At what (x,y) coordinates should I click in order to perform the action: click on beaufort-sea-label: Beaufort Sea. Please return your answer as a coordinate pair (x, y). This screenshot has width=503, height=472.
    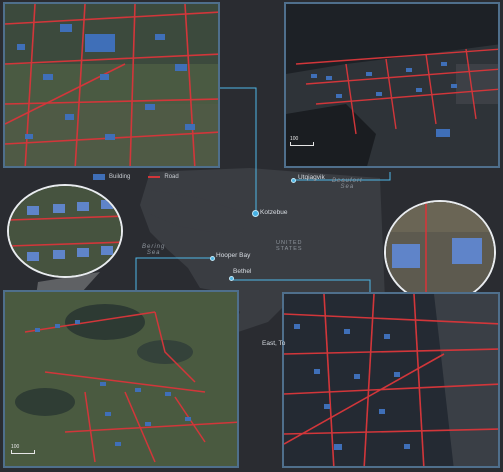
    Looking at the image, I should click on (347, 184).